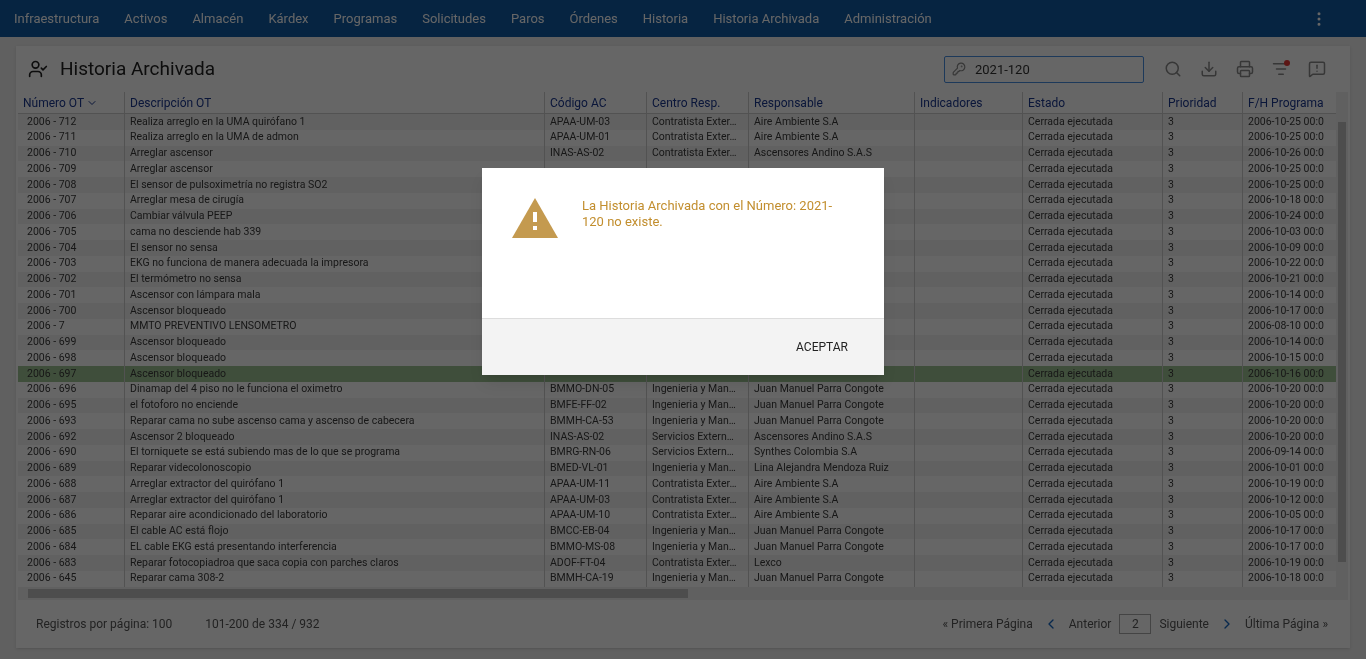  Describe the element at coordinates (146, 18) in the screenshot. I see `nav-link: Activos` at that location.